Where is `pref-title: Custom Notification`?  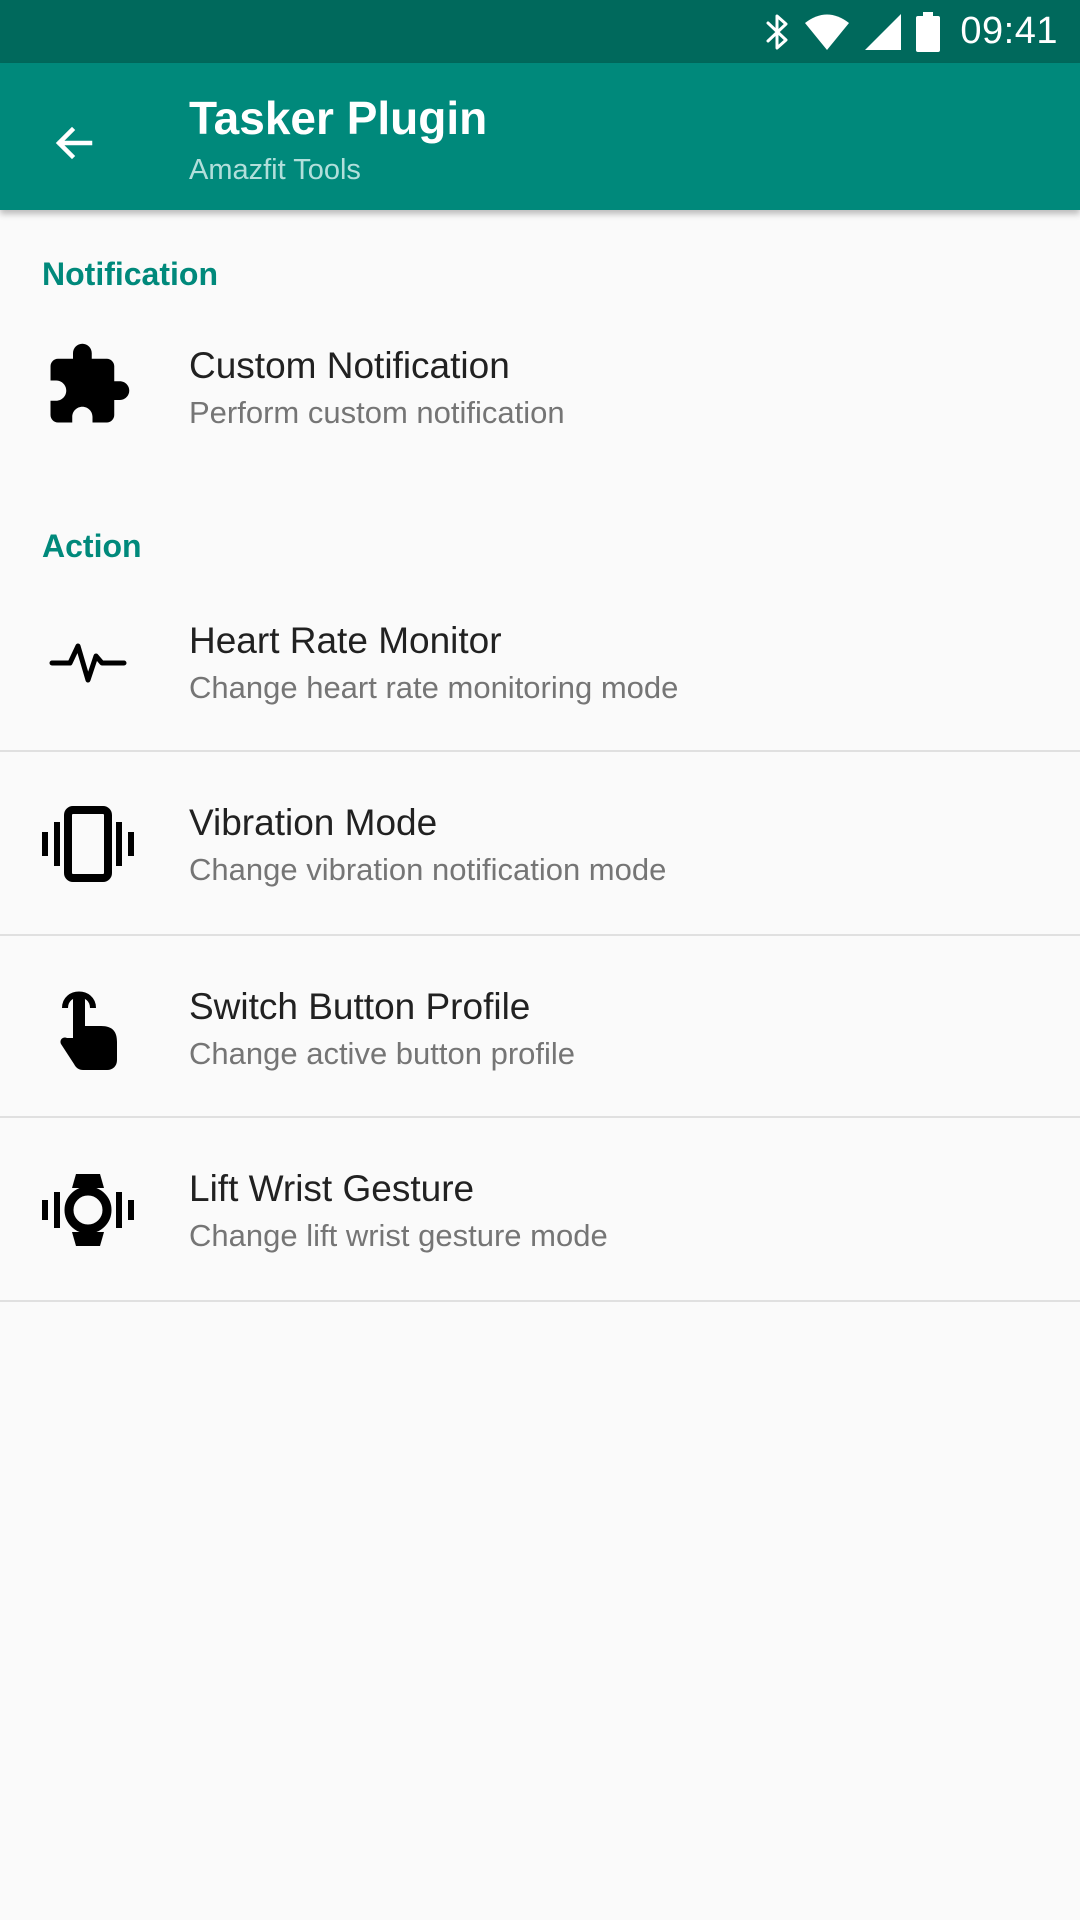 pref-title: Custom Notification is located at coordinates (349, 365).